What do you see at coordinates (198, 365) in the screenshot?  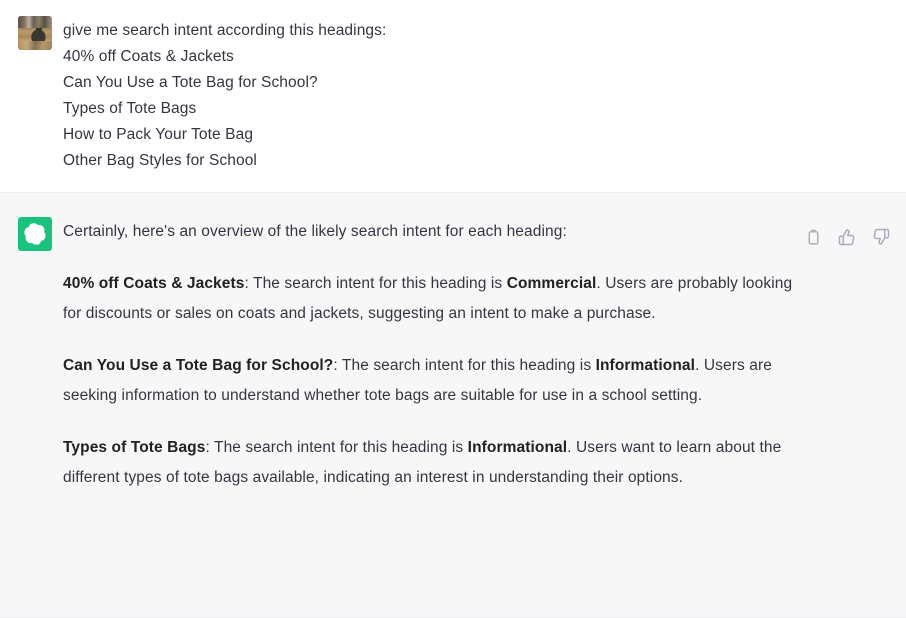 I see `intent-heading: Can You Use a Tote Bag for School?` at bounding box center [198, 365].